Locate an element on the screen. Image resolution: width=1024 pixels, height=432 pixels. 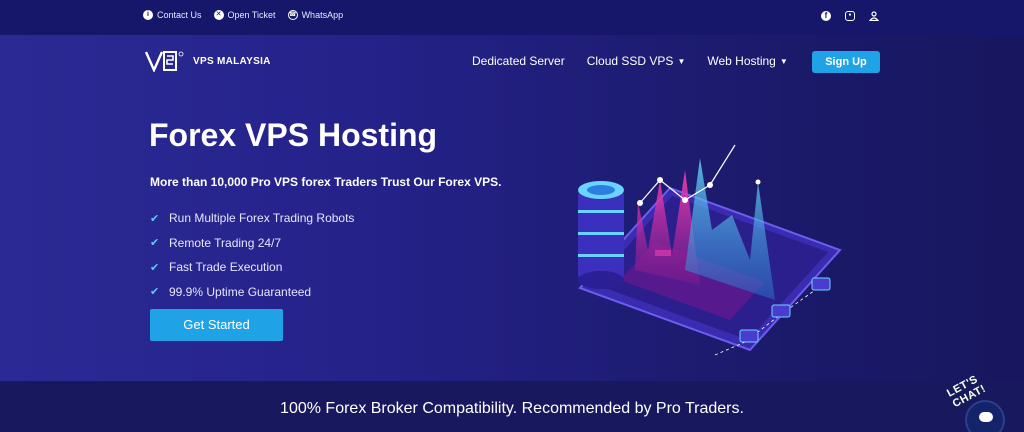
instagram-icon: ● is located at coordinates (850, 16).